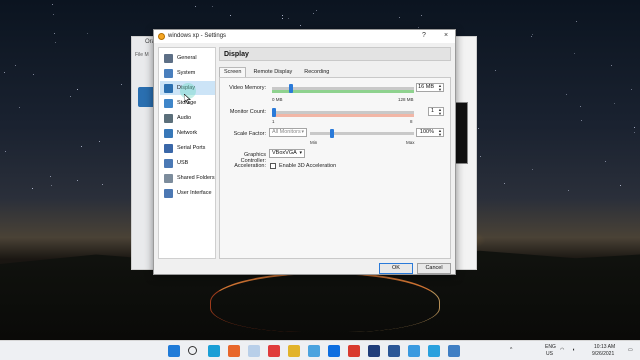  I want to click on sidebar-item-audio: Audio, so click(187, 118).